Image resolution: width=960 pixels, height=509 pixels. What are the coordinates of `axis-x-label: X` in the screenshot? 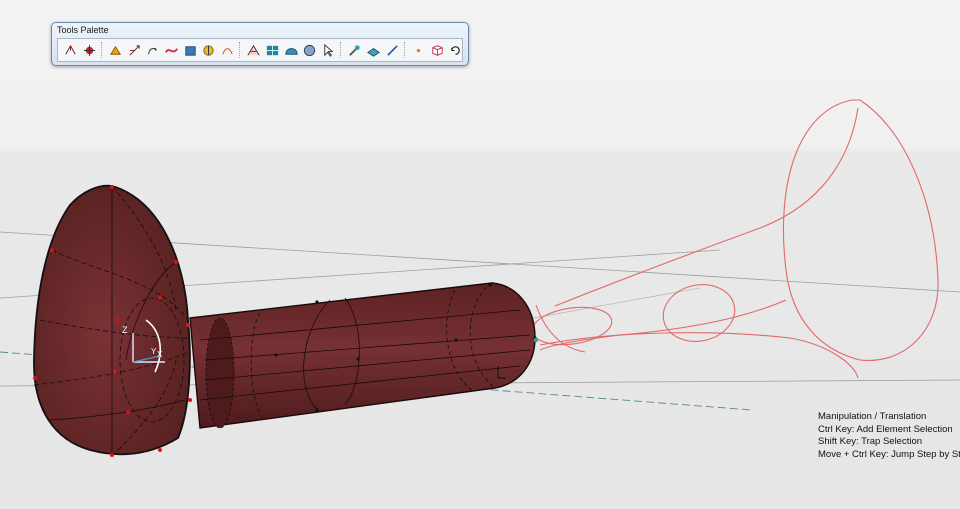 It's located at (160, 354).